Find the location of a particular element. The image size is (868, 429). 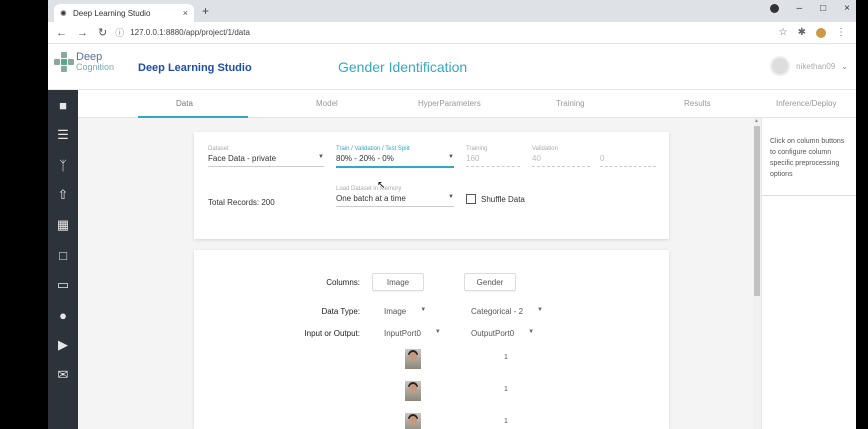

training-count-field: Training 160 is located at coordinates (493, 156).